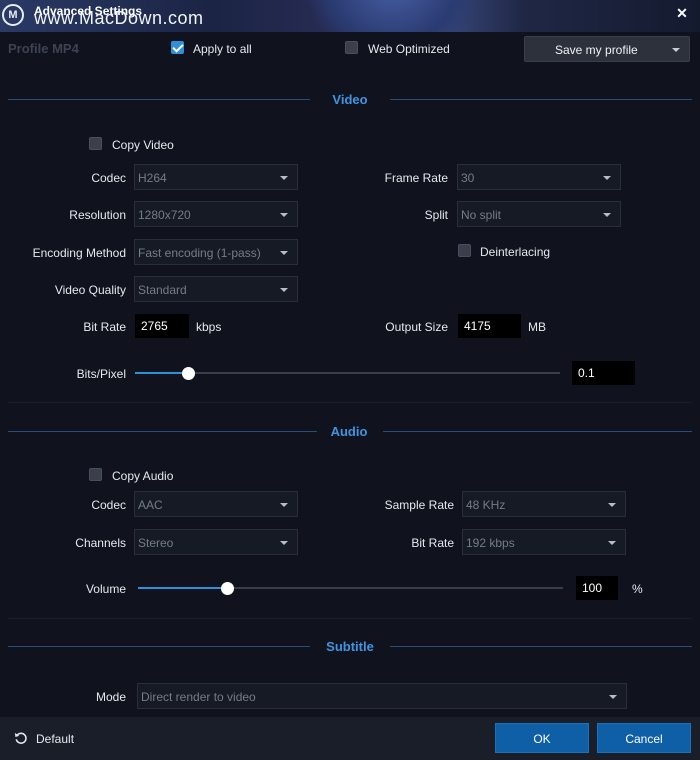  I want to click on video-codec-select: H264, so click(216, 177).